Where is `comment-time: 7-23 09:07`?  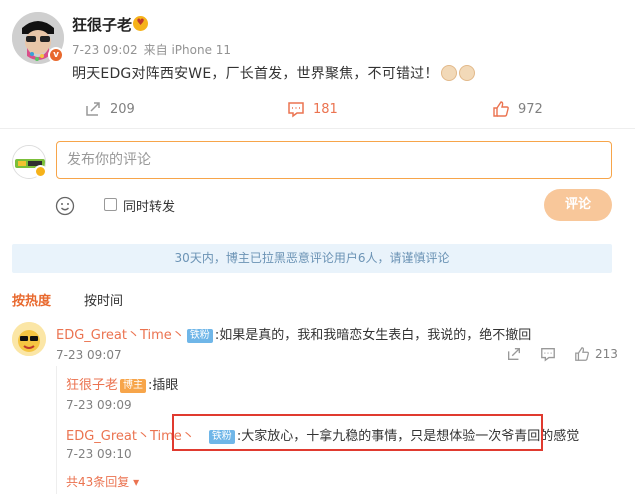 comment-time: 7-23 09:07 is located at coordinates (89, 355).